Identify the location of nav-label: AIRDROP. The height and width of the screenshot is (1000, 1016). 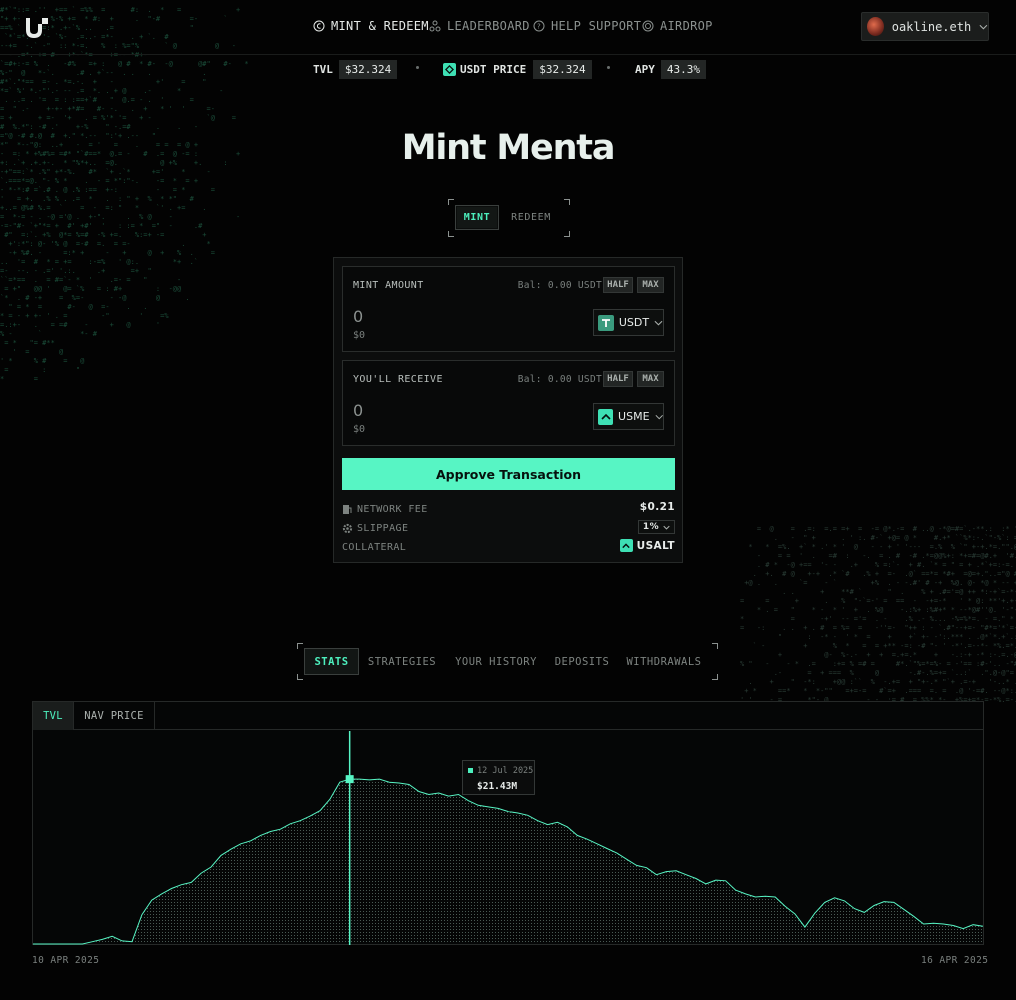
(686, 26).